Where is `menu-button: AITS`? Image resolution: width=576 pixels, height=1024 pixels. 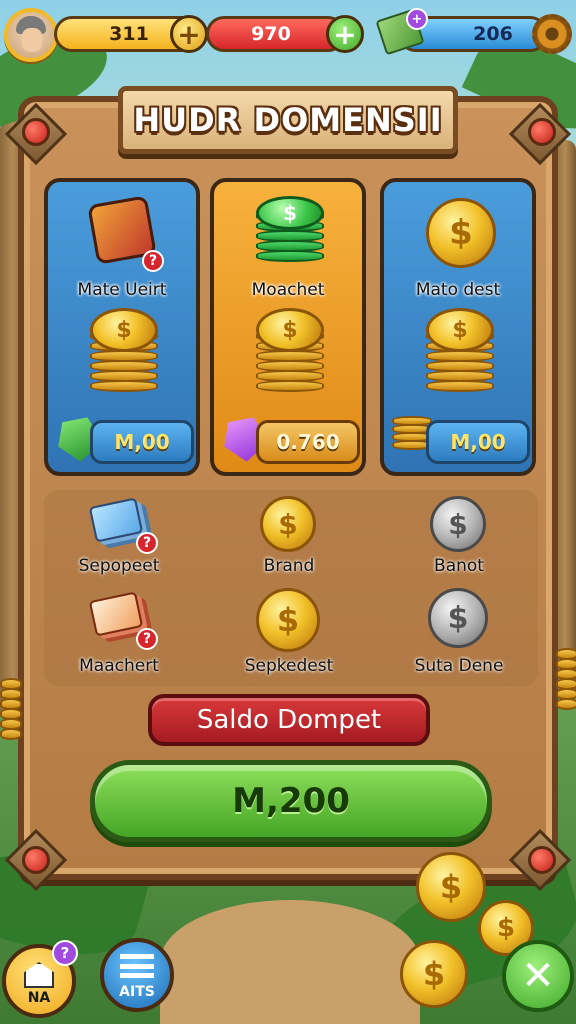
menu-button: AITS is located at coordinates (137, 975).